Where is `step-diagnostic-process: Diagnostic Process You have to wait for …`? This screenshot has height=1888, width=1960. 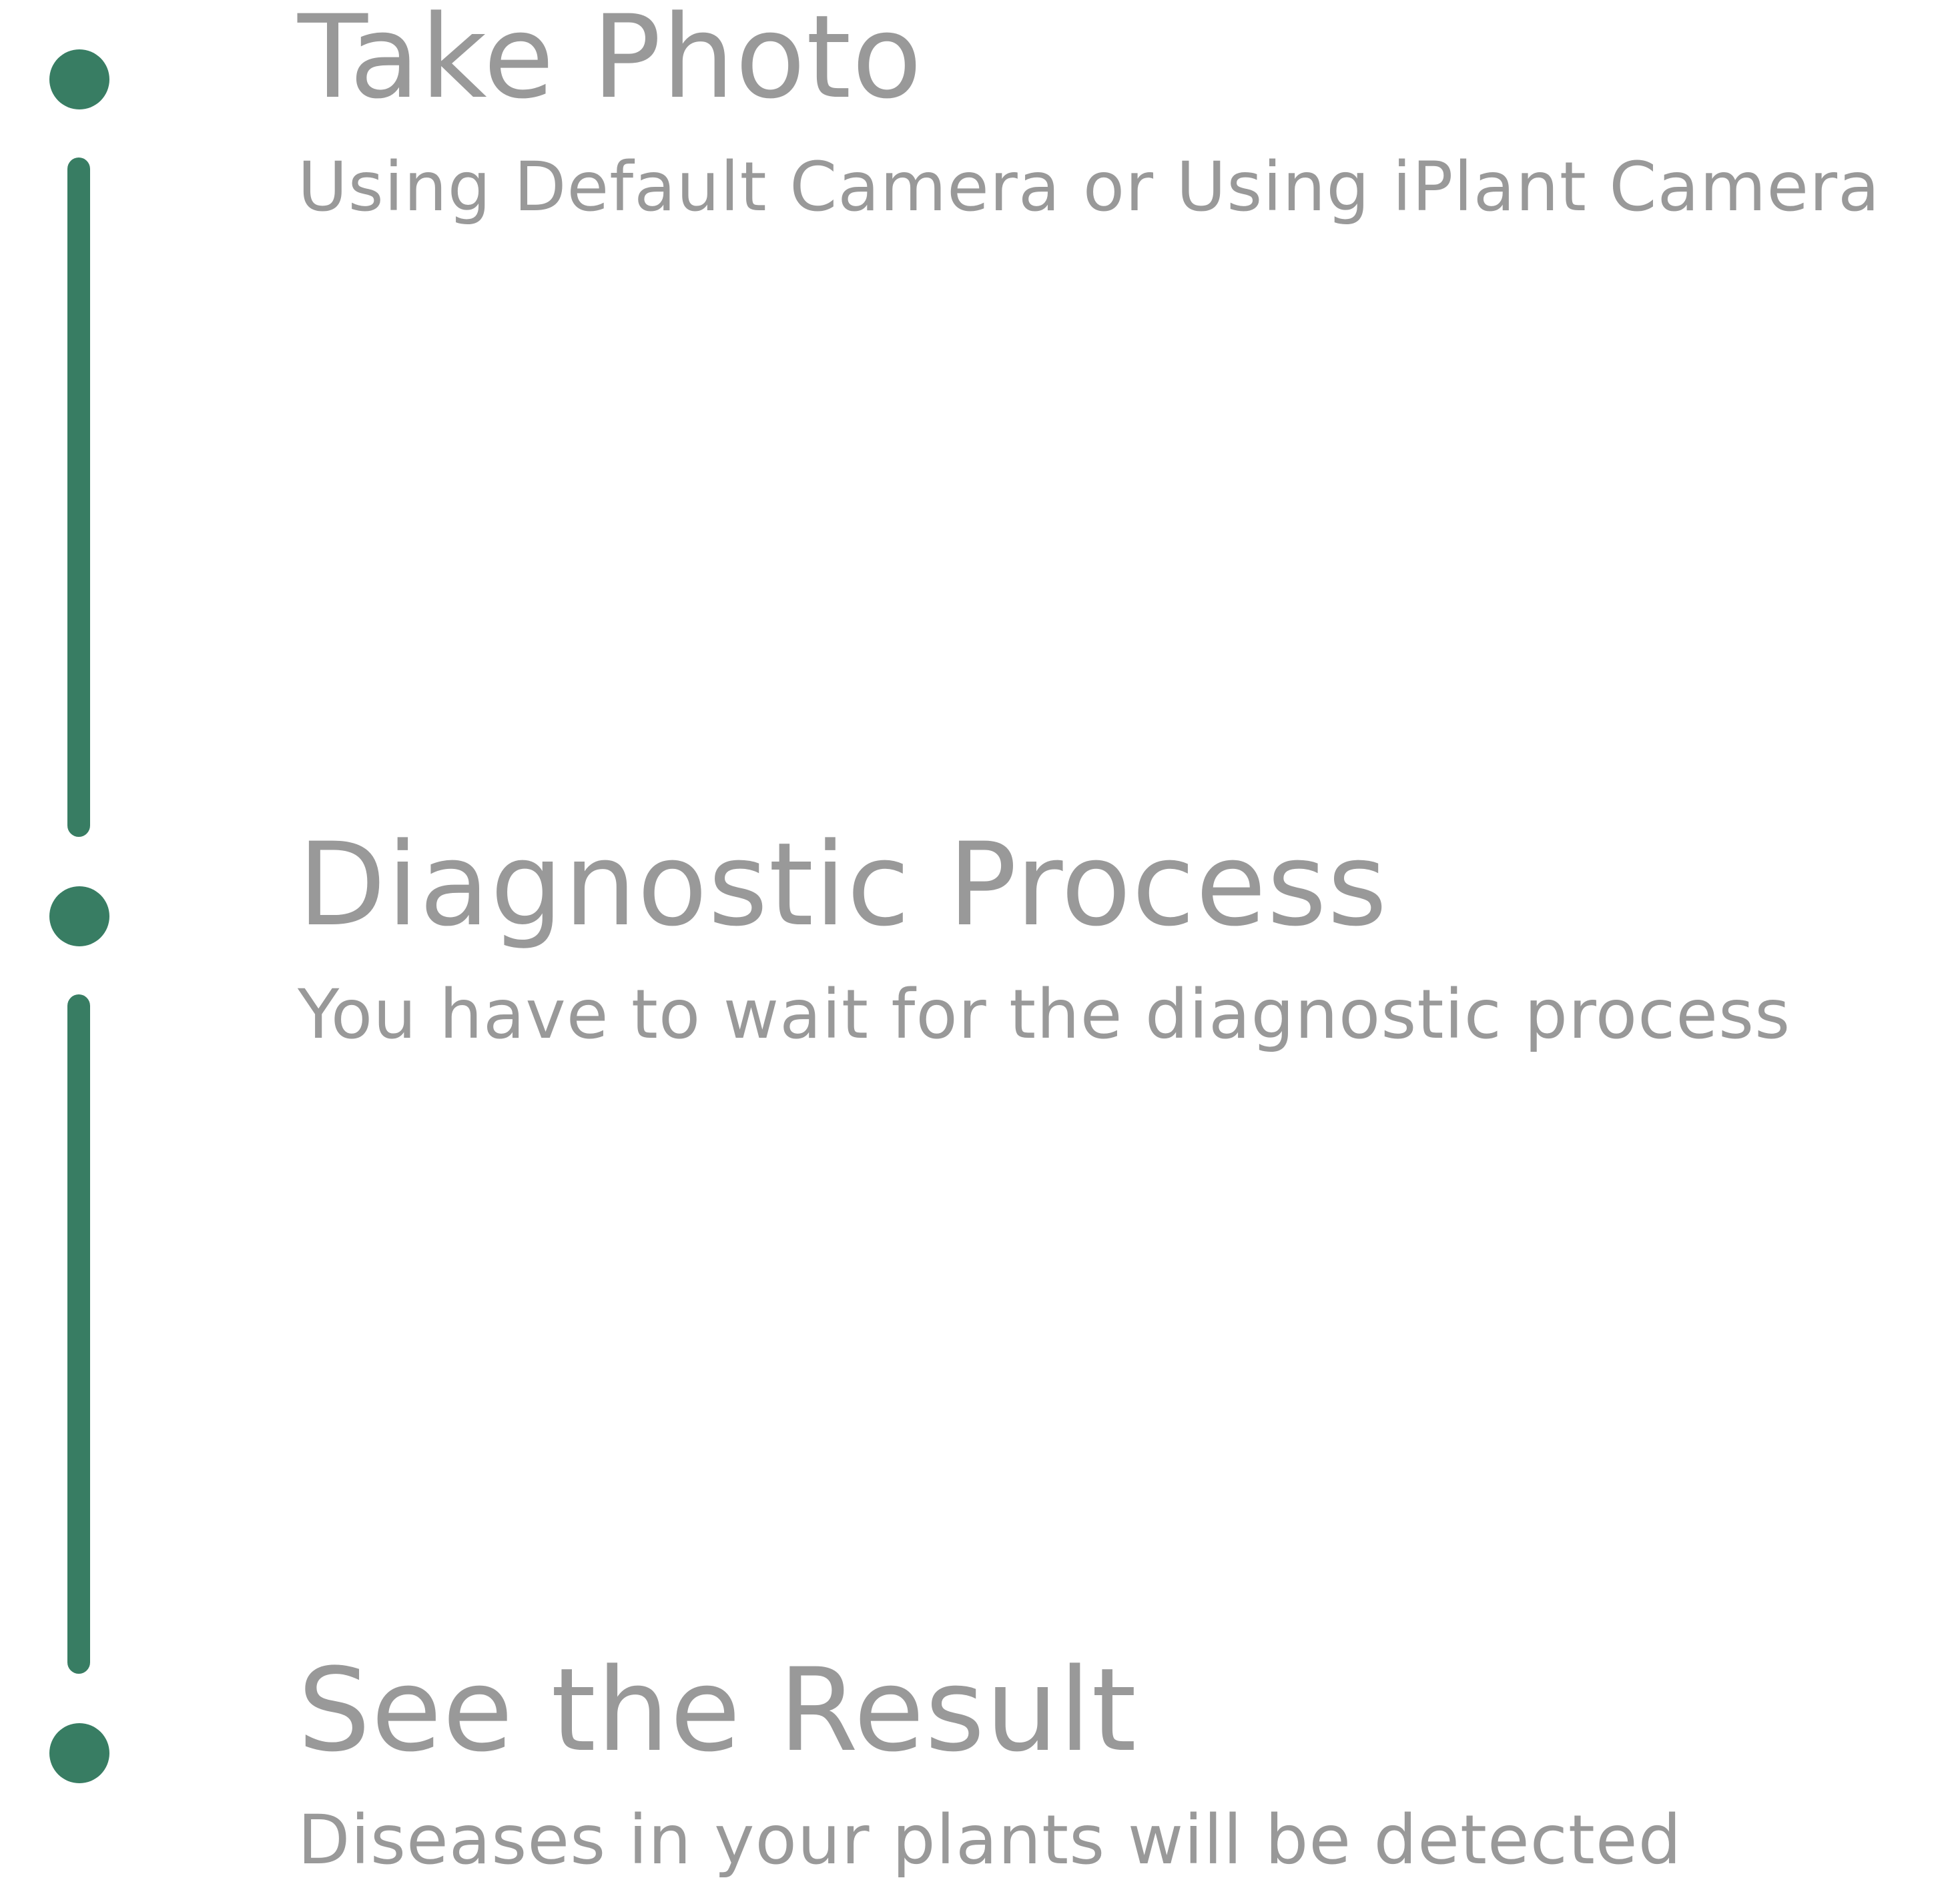 step-diagnostic-process: Diagnostic Process You have to wait for … is located at coordinates (1122, 938).